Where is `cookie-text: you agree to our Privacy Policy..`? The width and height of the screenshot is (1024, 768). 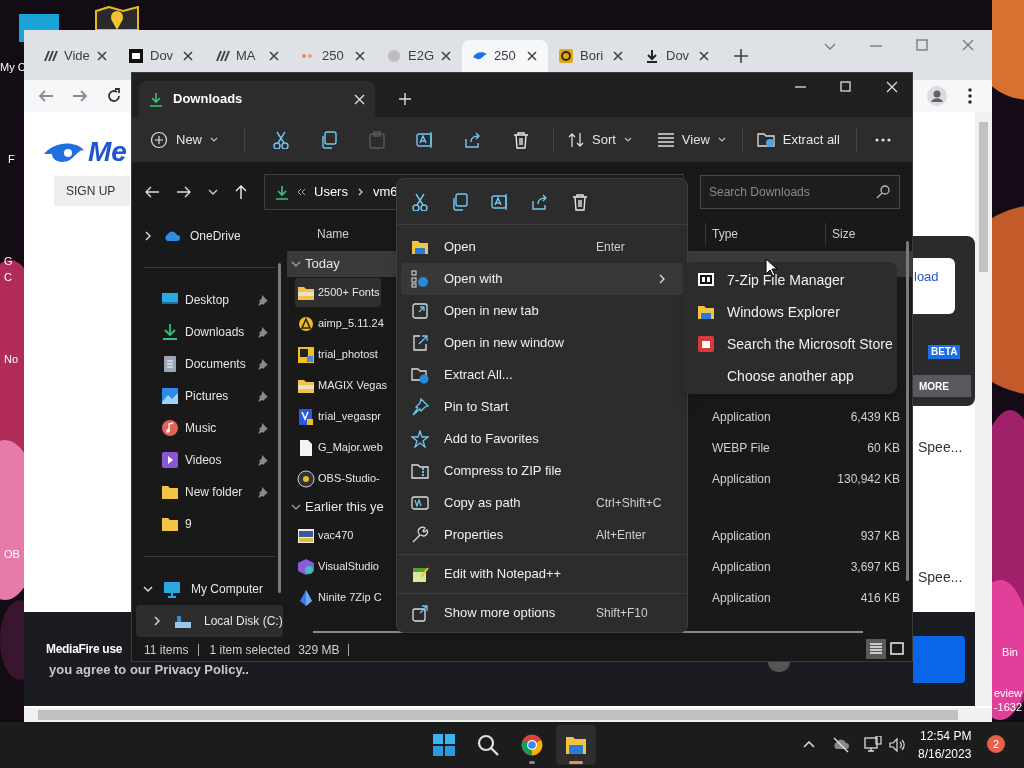 cookie-text: you agree to our Privacy Policy.. is located at coordinates (149, 670).